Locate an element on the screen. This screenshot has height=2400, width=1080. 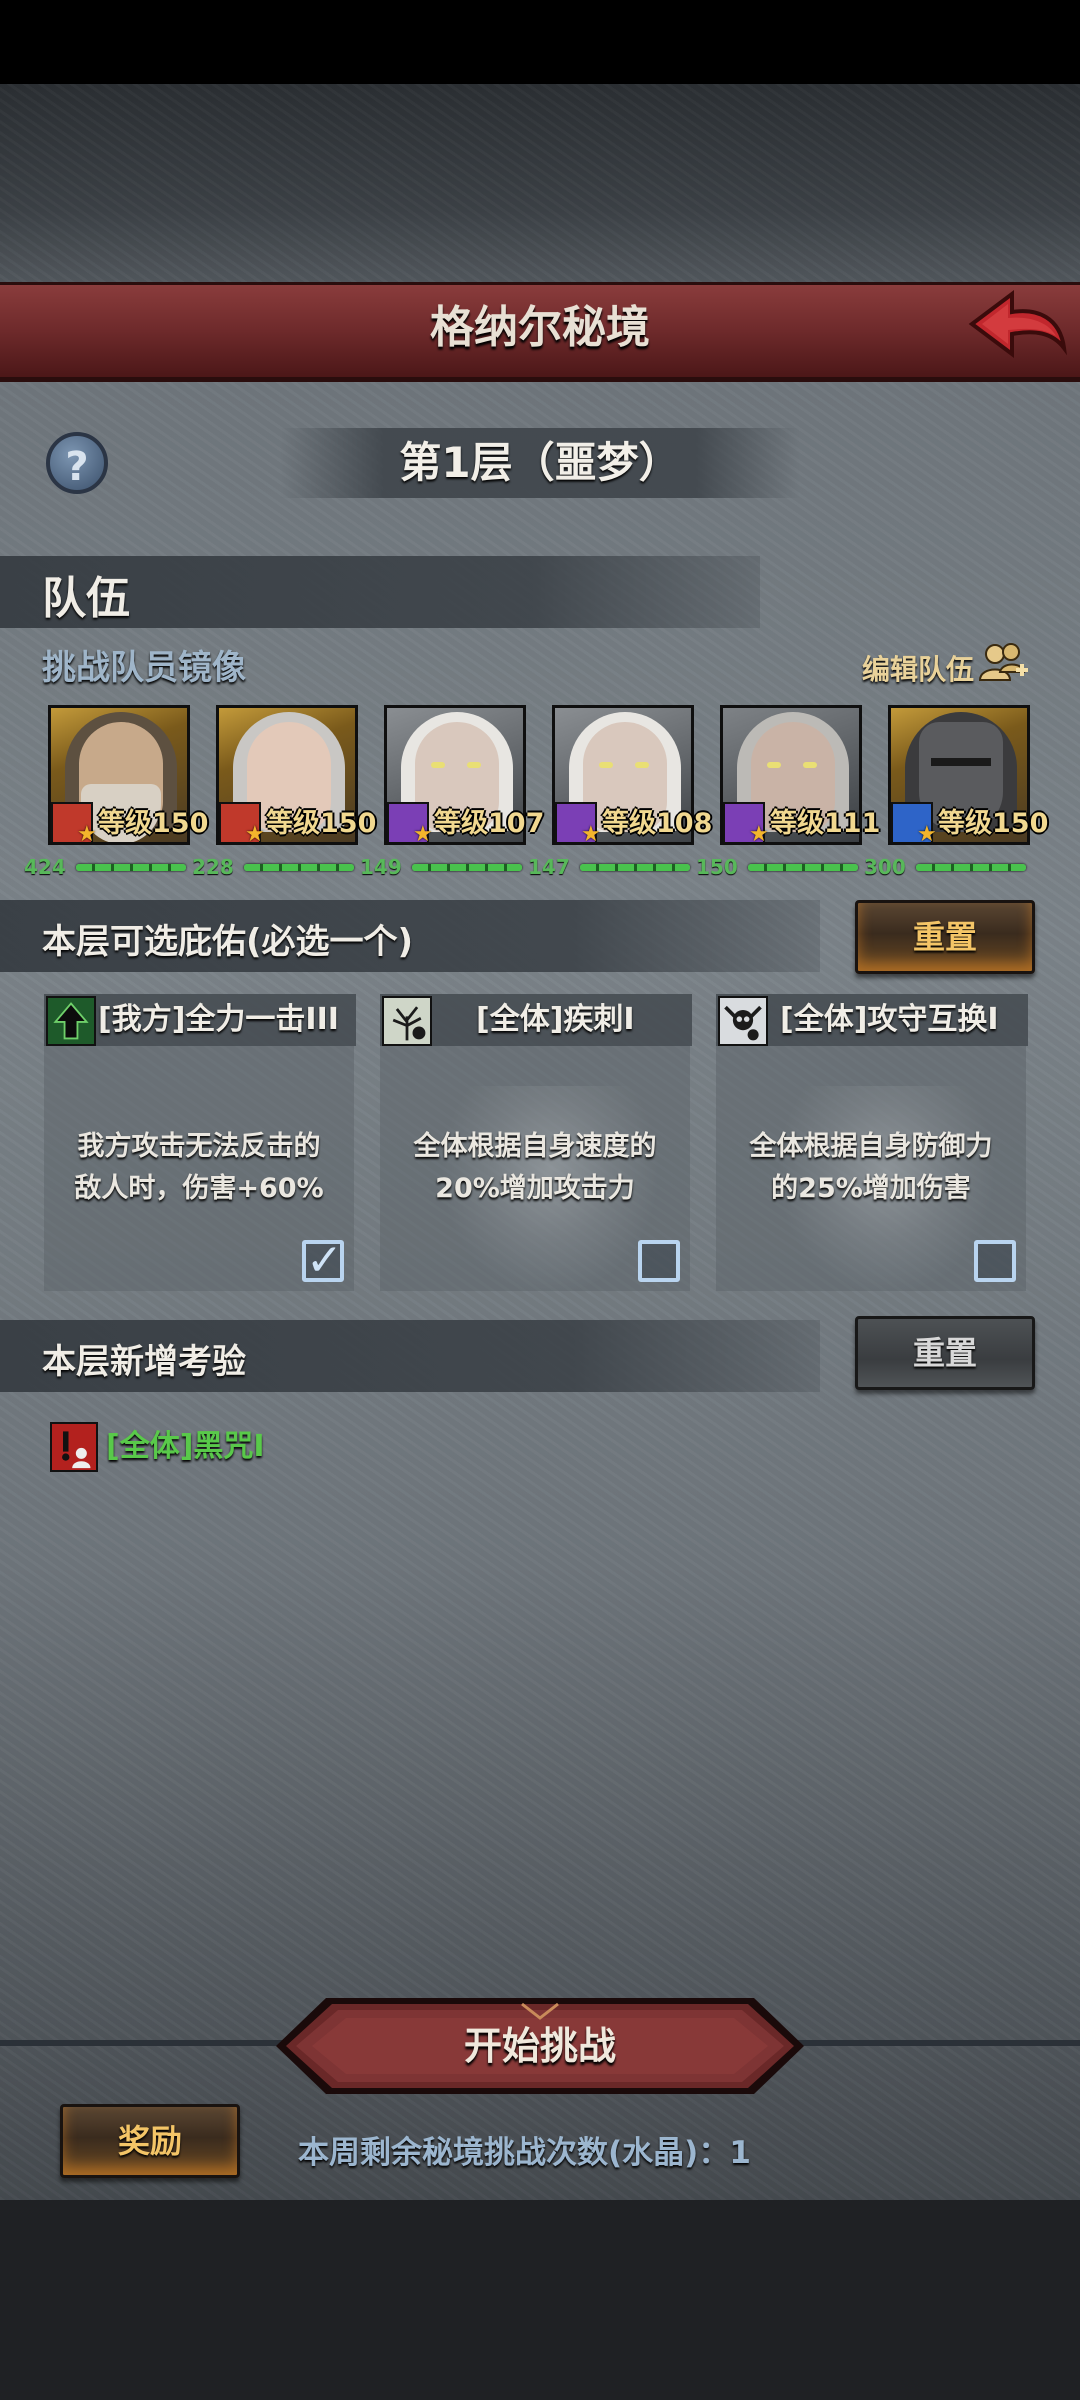
hero-level-6: 等级150 is located at coordinates (993, 823).